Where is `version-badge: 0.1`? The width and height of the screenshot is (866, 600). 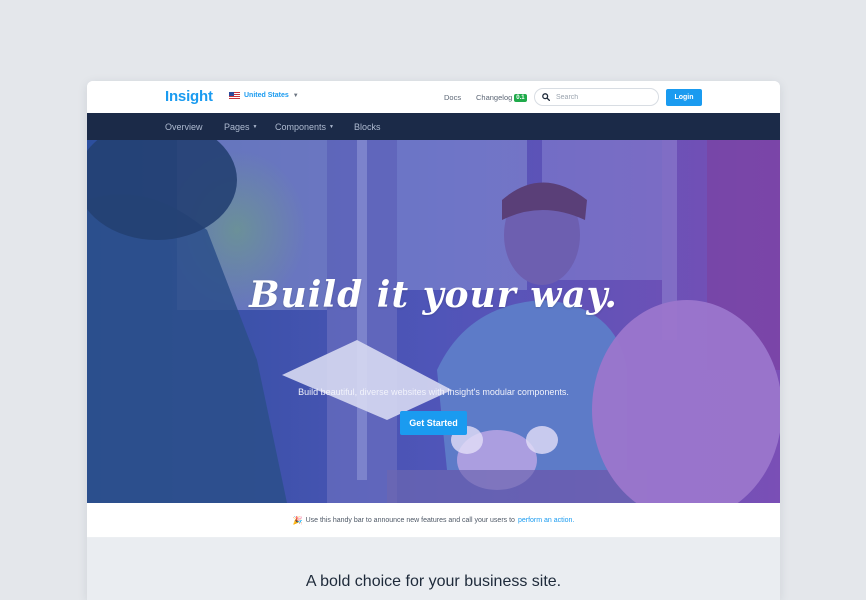 version-badge: 0.1 is located at coordinates (520, 98).